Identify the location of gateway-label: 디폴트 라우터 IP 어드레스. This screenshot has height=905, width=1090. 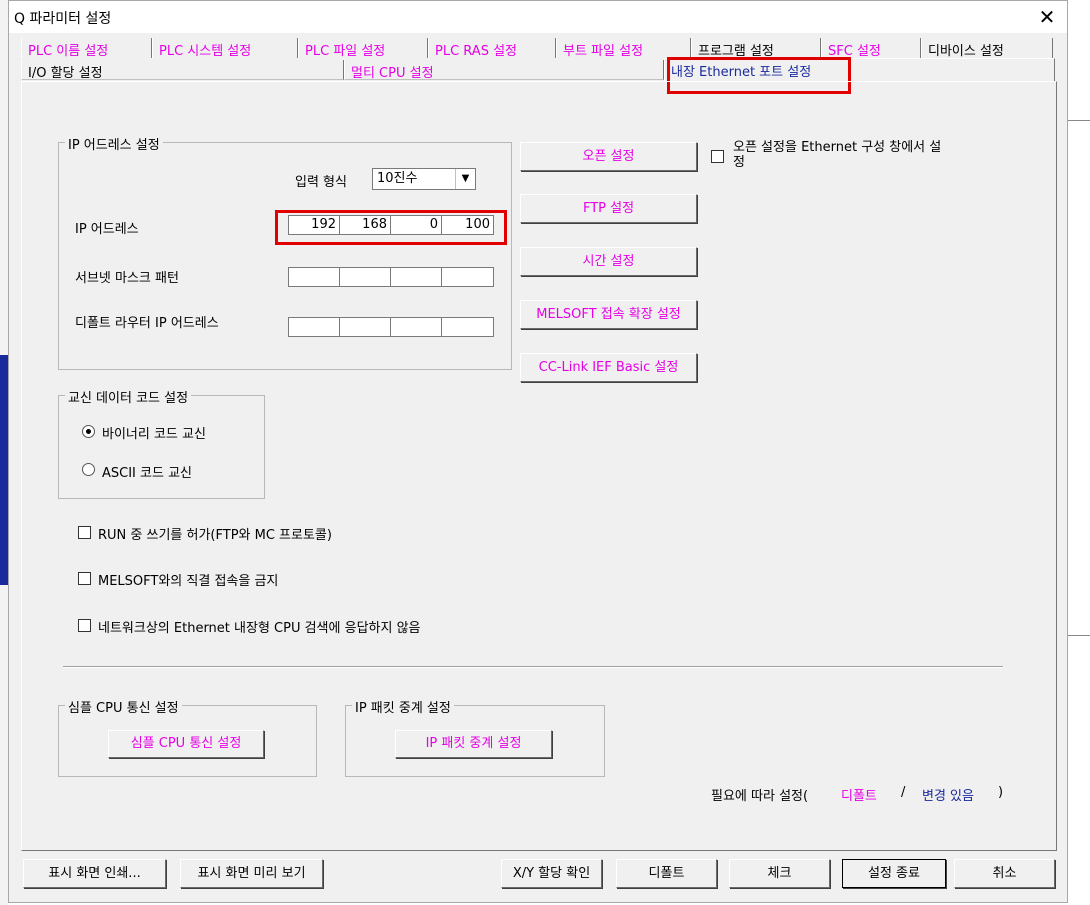
(147, 323).